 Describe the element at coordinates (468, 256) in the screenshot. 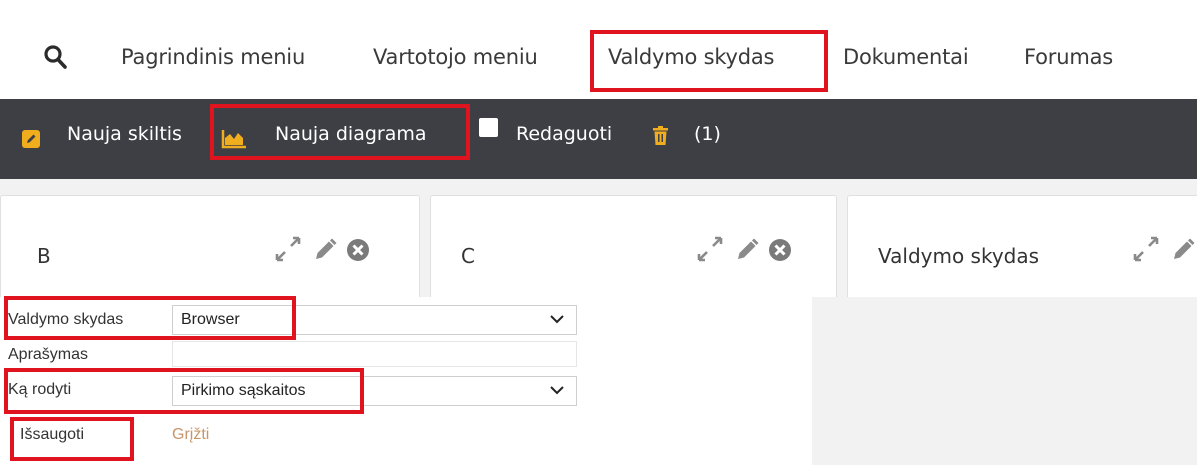

I see `panel-title: C` at that location.